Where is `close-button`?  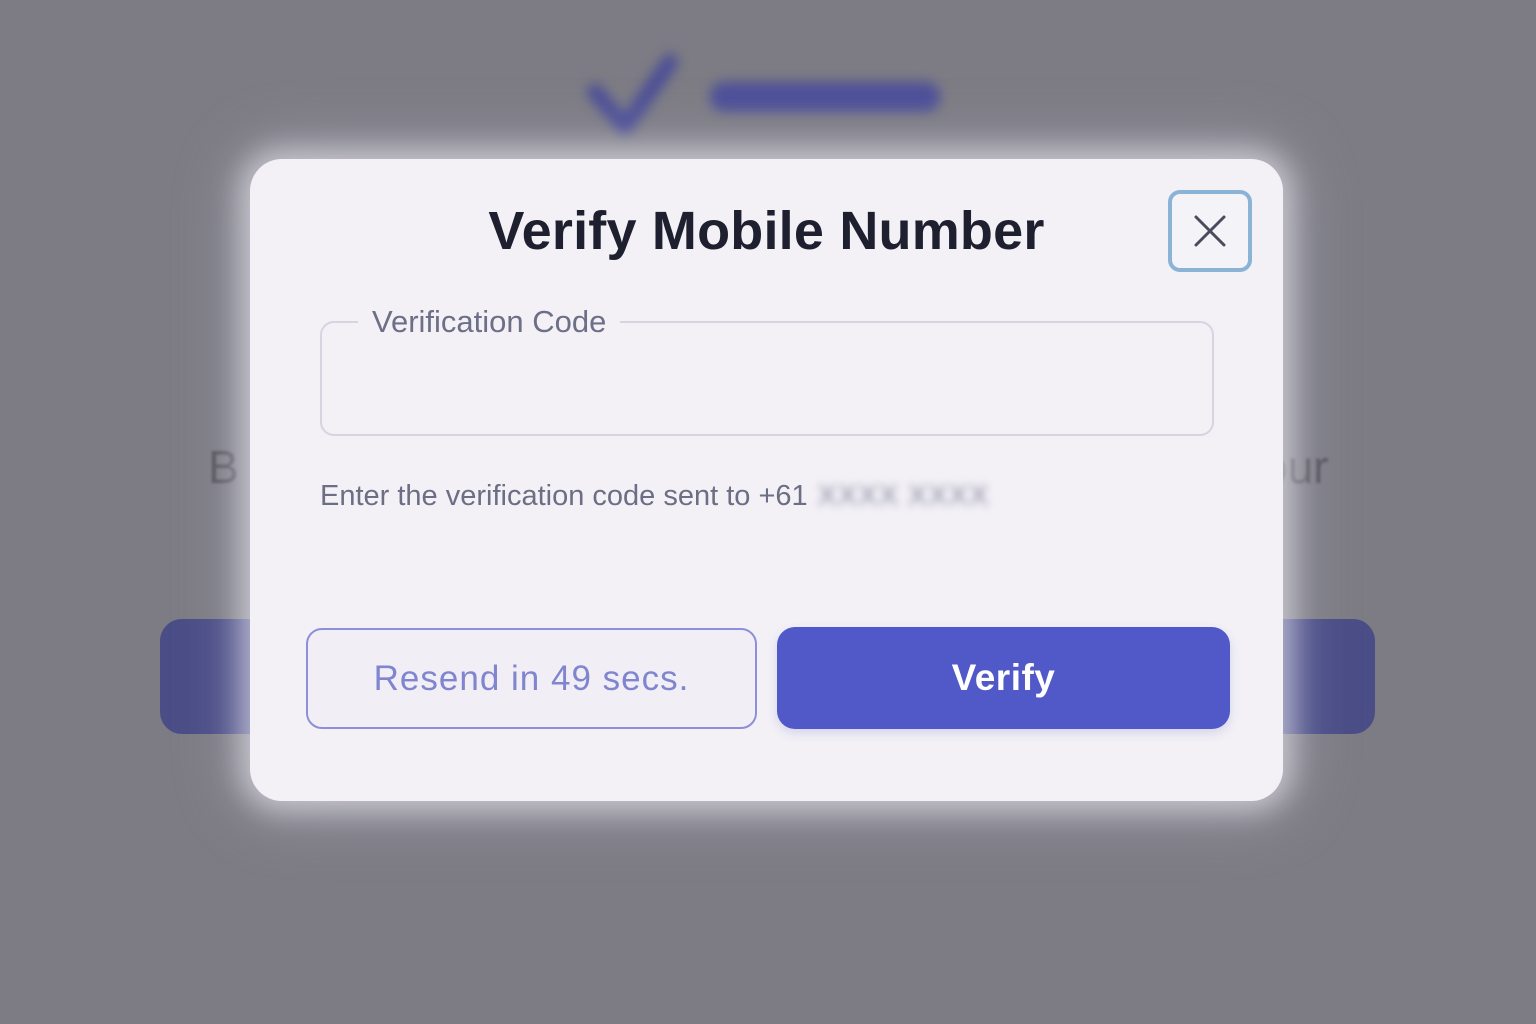
close-button is located at coordinates (1210, 231).